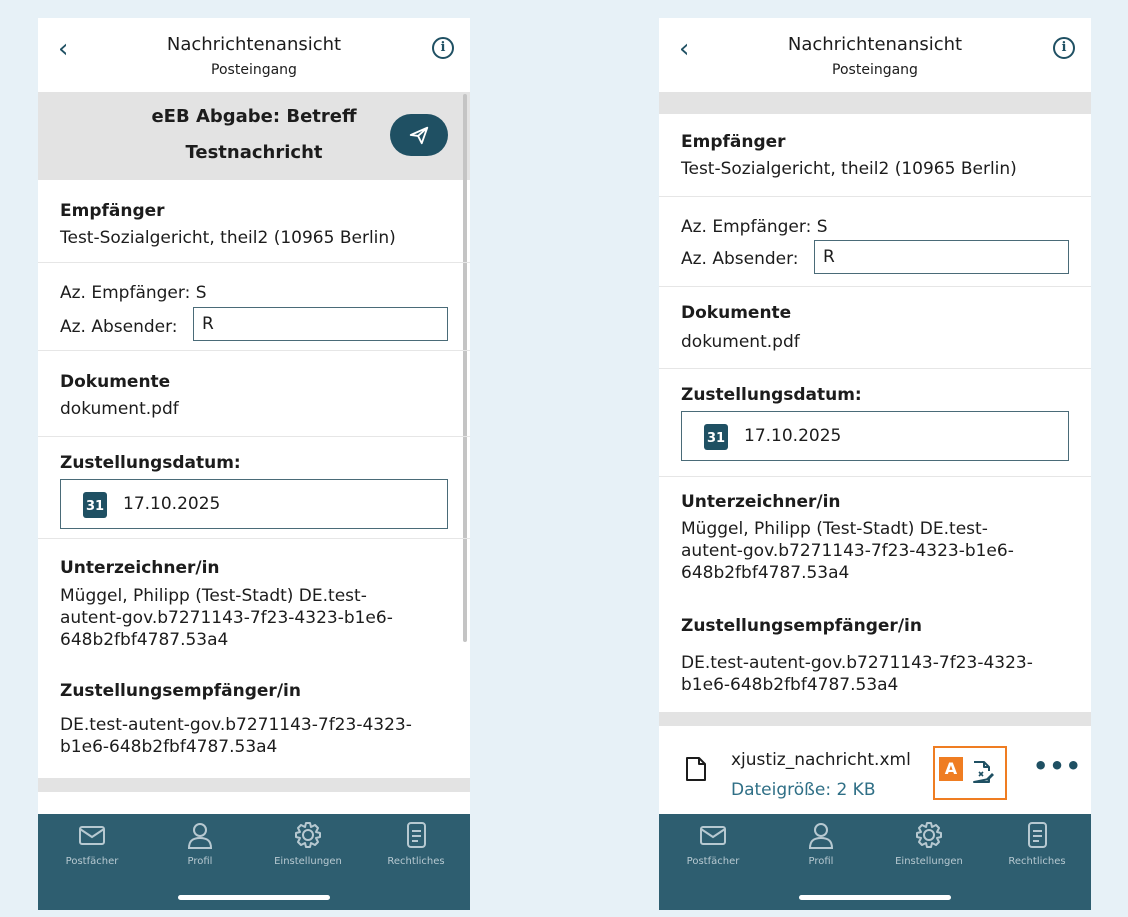  I want to click on send-button, so click(419, 135).